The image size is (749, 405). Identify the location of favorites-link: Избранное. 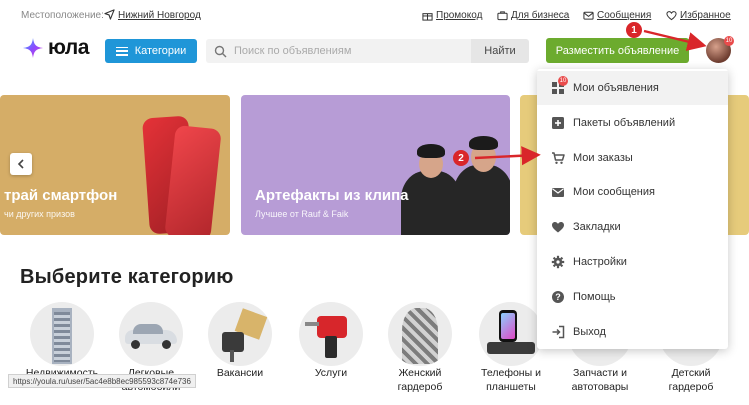
(698, 15).